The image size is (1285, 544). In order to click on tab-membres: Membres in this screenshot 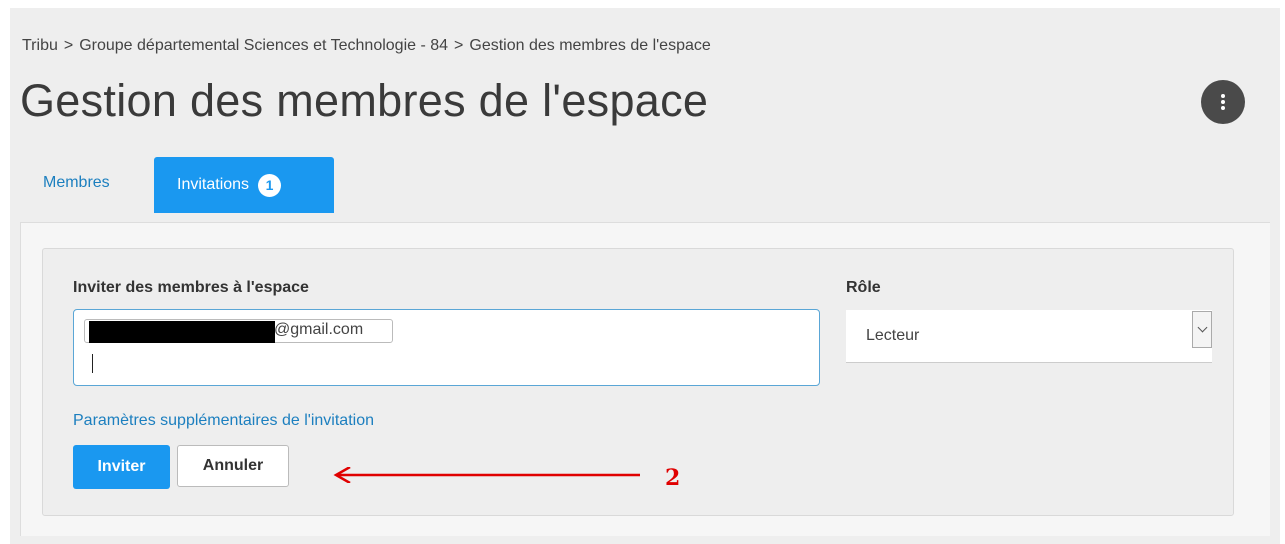, I will do `click(76, 183)`.